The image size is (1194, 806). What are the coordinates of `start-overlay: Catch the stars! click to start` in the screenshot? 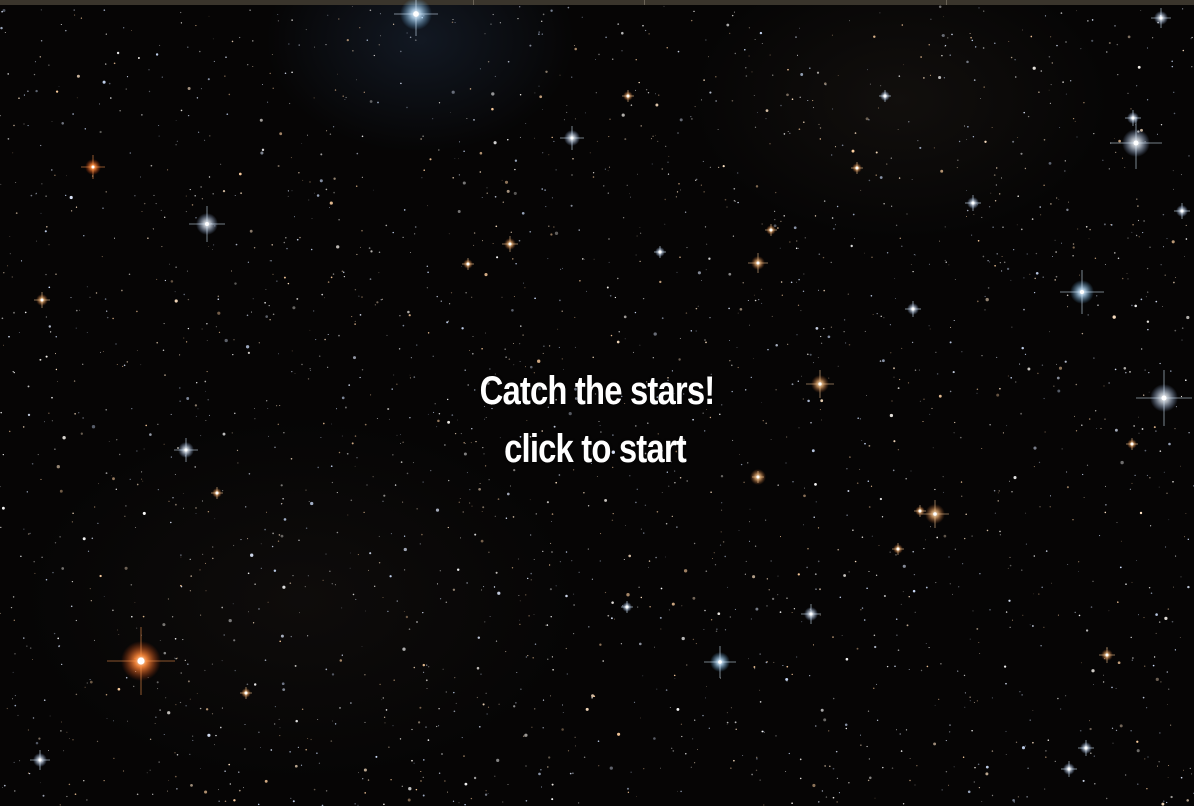 It's located at (597, 424).